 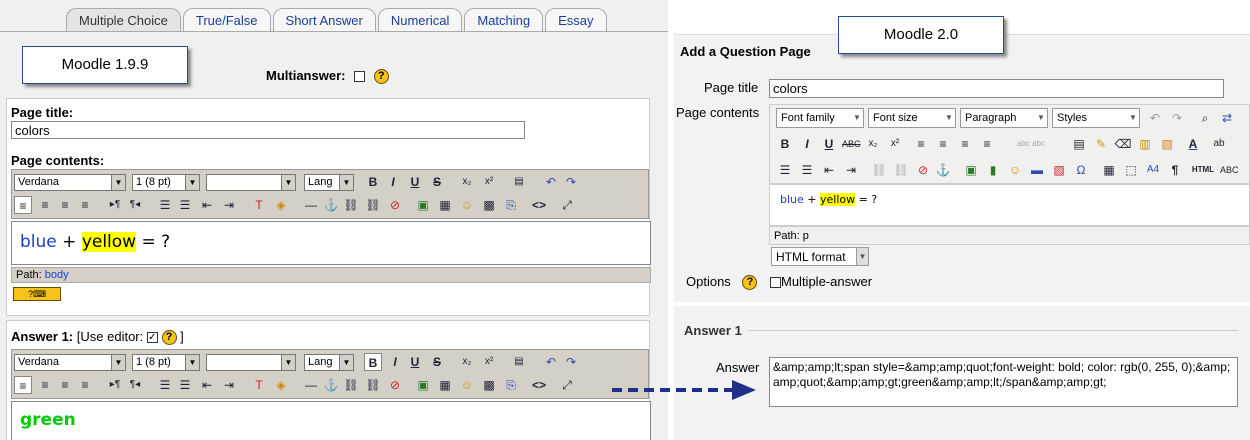 I want to click on font-size-select: Font size ▼, so click(x=912, y=118).